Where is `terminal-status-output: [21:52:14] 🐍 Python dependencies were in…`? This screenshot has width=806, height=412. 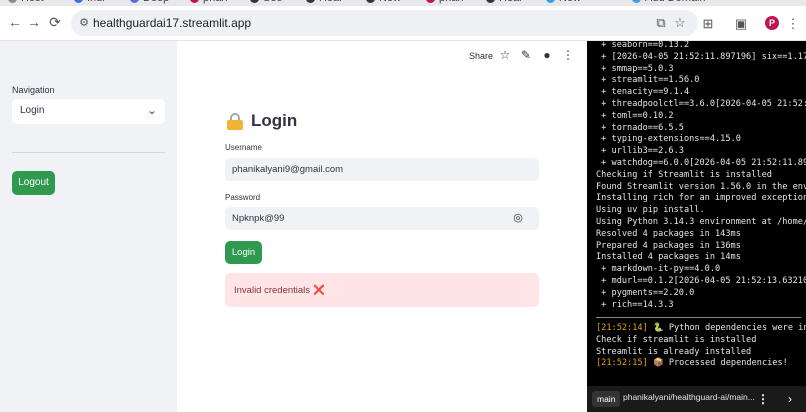
terminal-status-output: [21:52:14] 🐍 Python dependencies were in… is located at coordinates (701, 346).